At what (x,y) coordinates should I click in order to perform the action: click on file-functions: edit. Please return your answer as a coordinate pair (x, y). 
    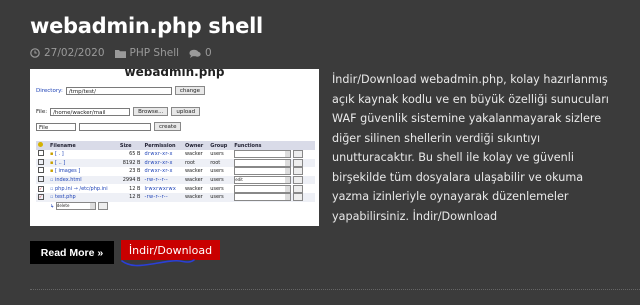
    Looking at the image, I should click on (273, 180).